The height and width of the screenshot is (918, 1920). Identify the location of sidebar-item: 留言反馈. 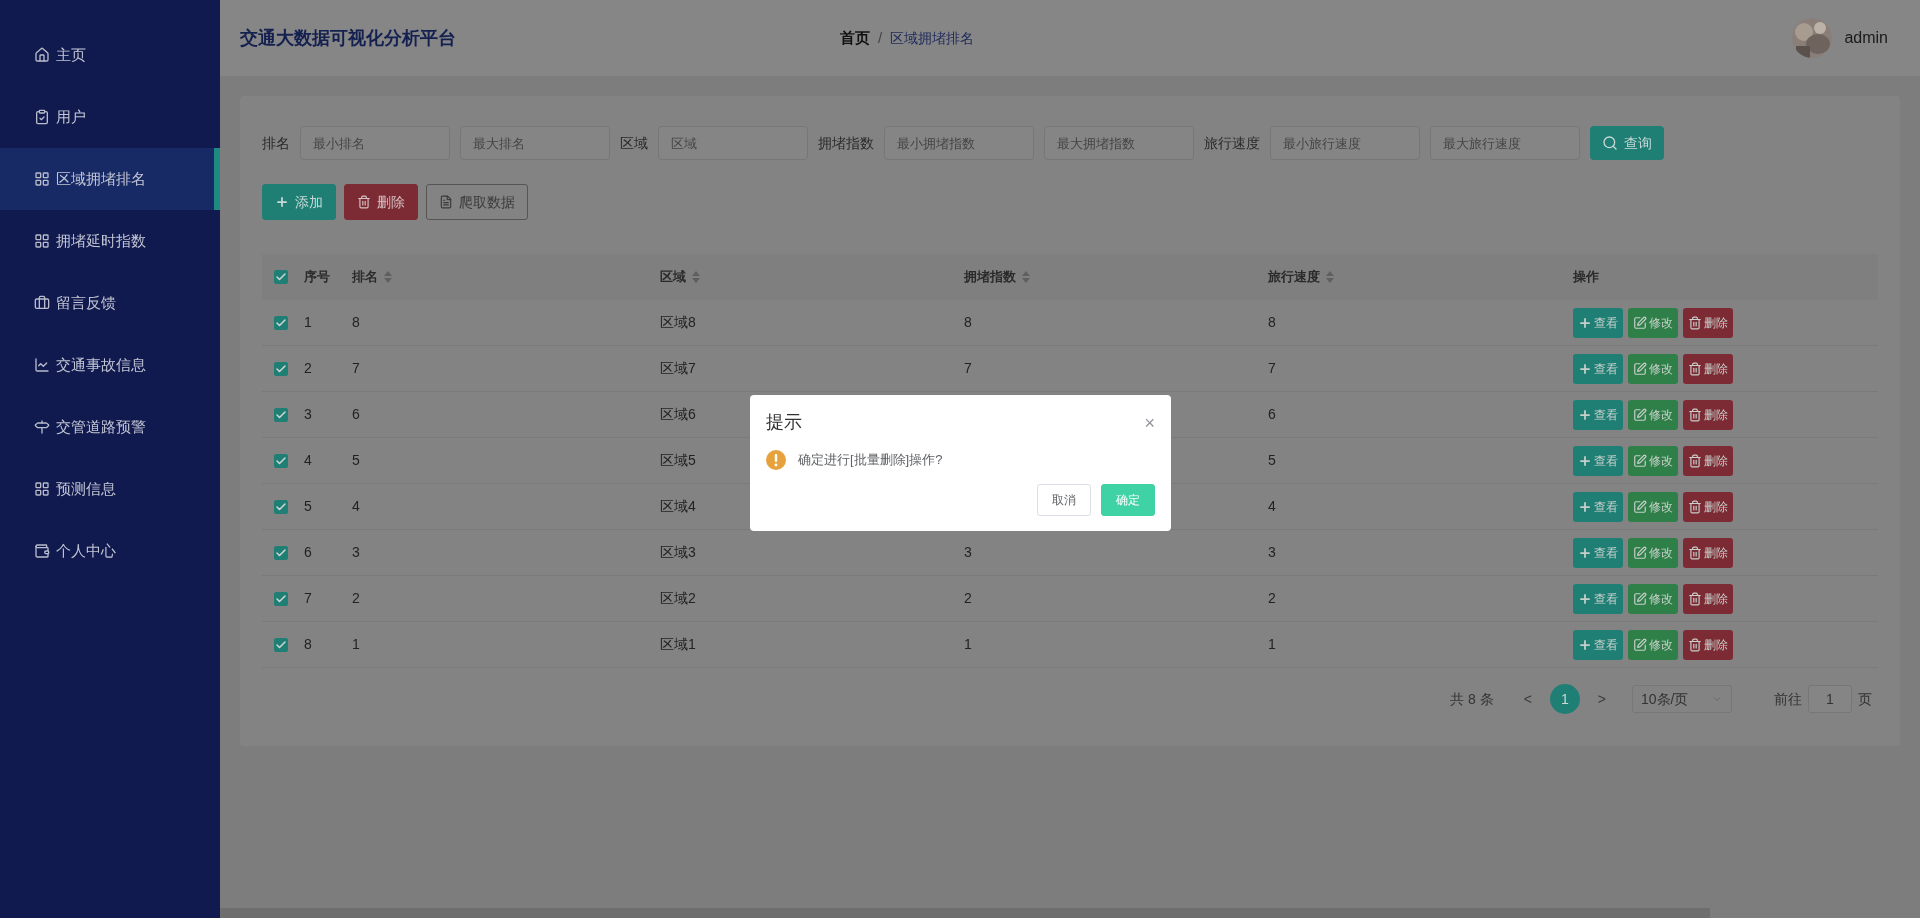
(110, 303).